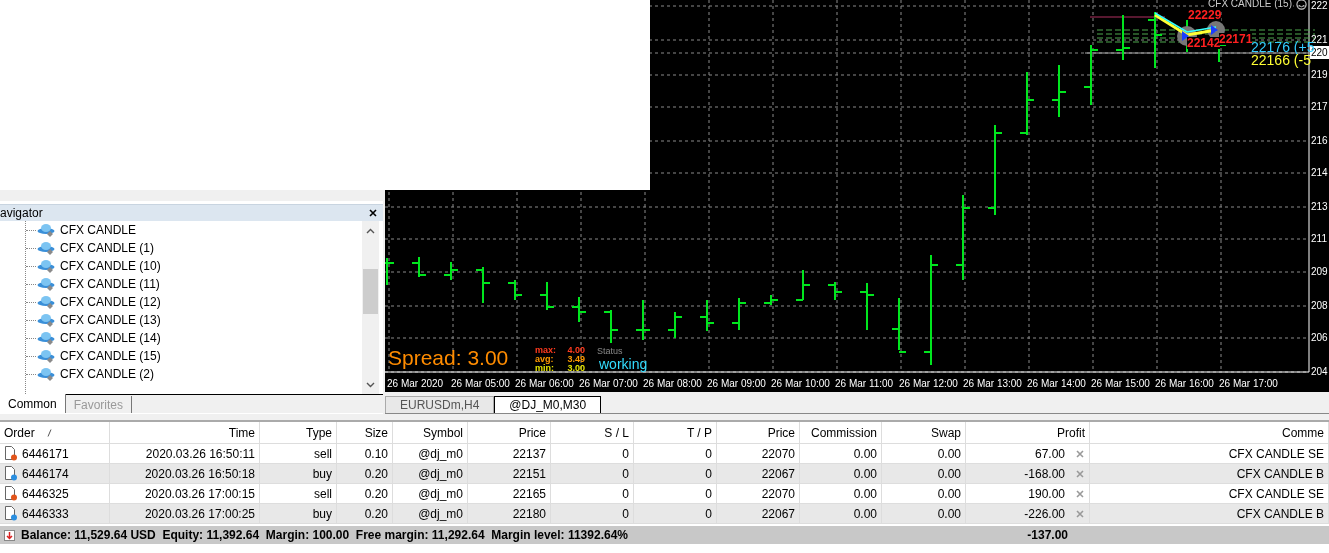 The height and width of the screenshot is (553, 1329). I want to click on time-label: 26 Mar 05:00, so click(480, 383).